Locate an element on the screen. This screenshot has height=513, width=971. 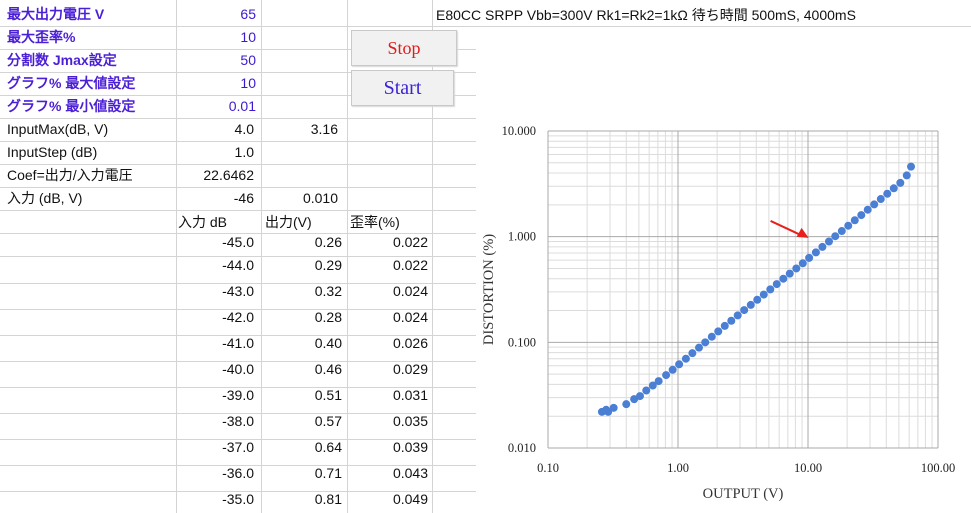
table-cell-input-db: -42.0 is located at coordinates (238, 317).